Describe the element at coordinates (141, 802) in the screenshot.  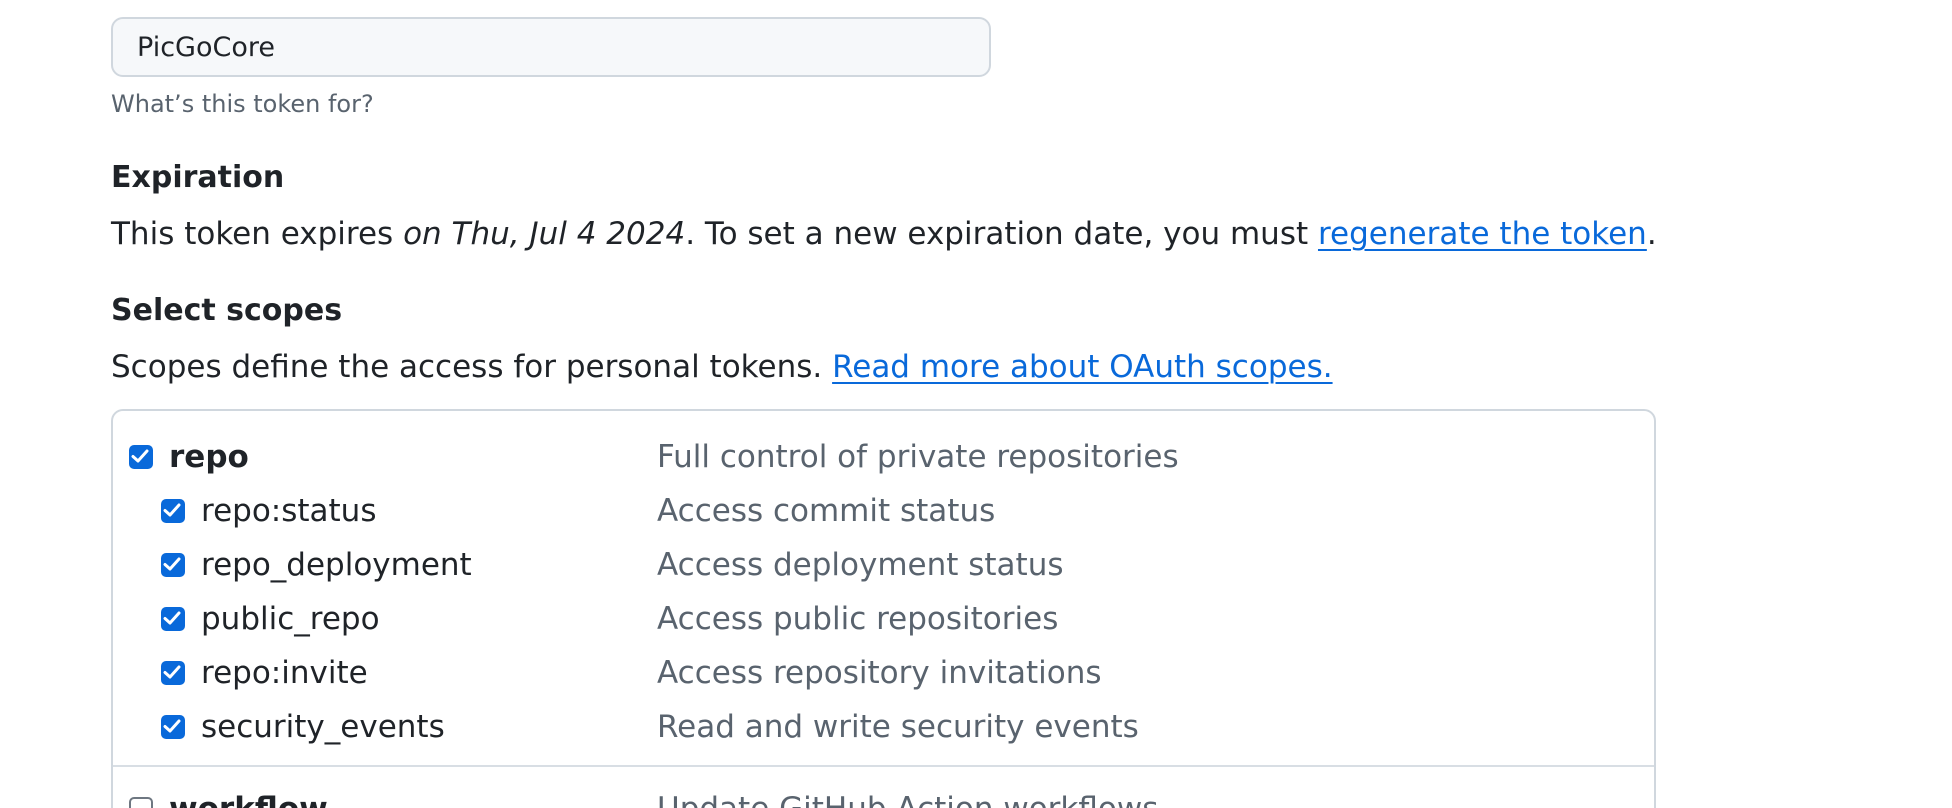
I see `workflow-checkbox` at that location.